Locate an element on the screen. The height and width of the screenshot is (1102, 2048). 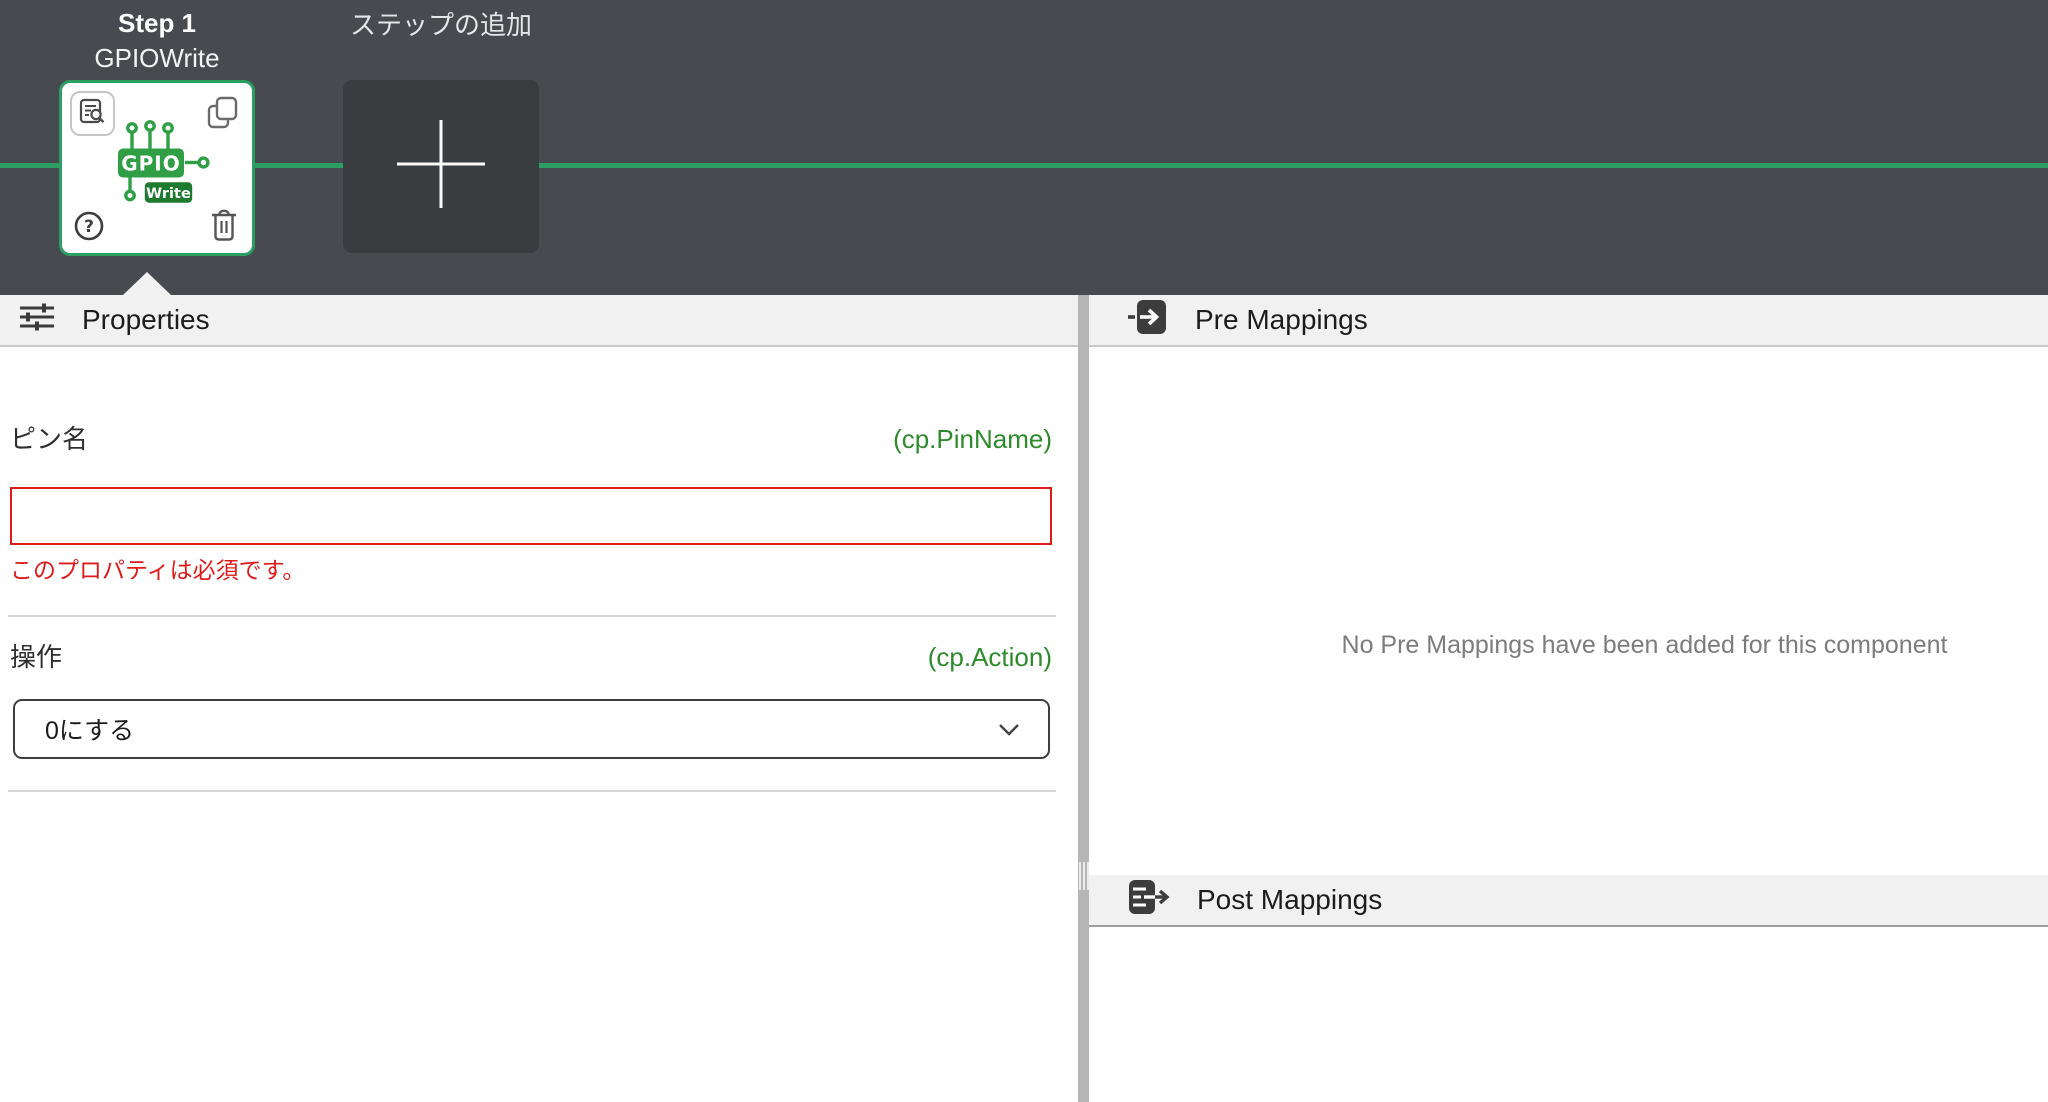
workflow-connector-line is located at coordinates (1024, 165).